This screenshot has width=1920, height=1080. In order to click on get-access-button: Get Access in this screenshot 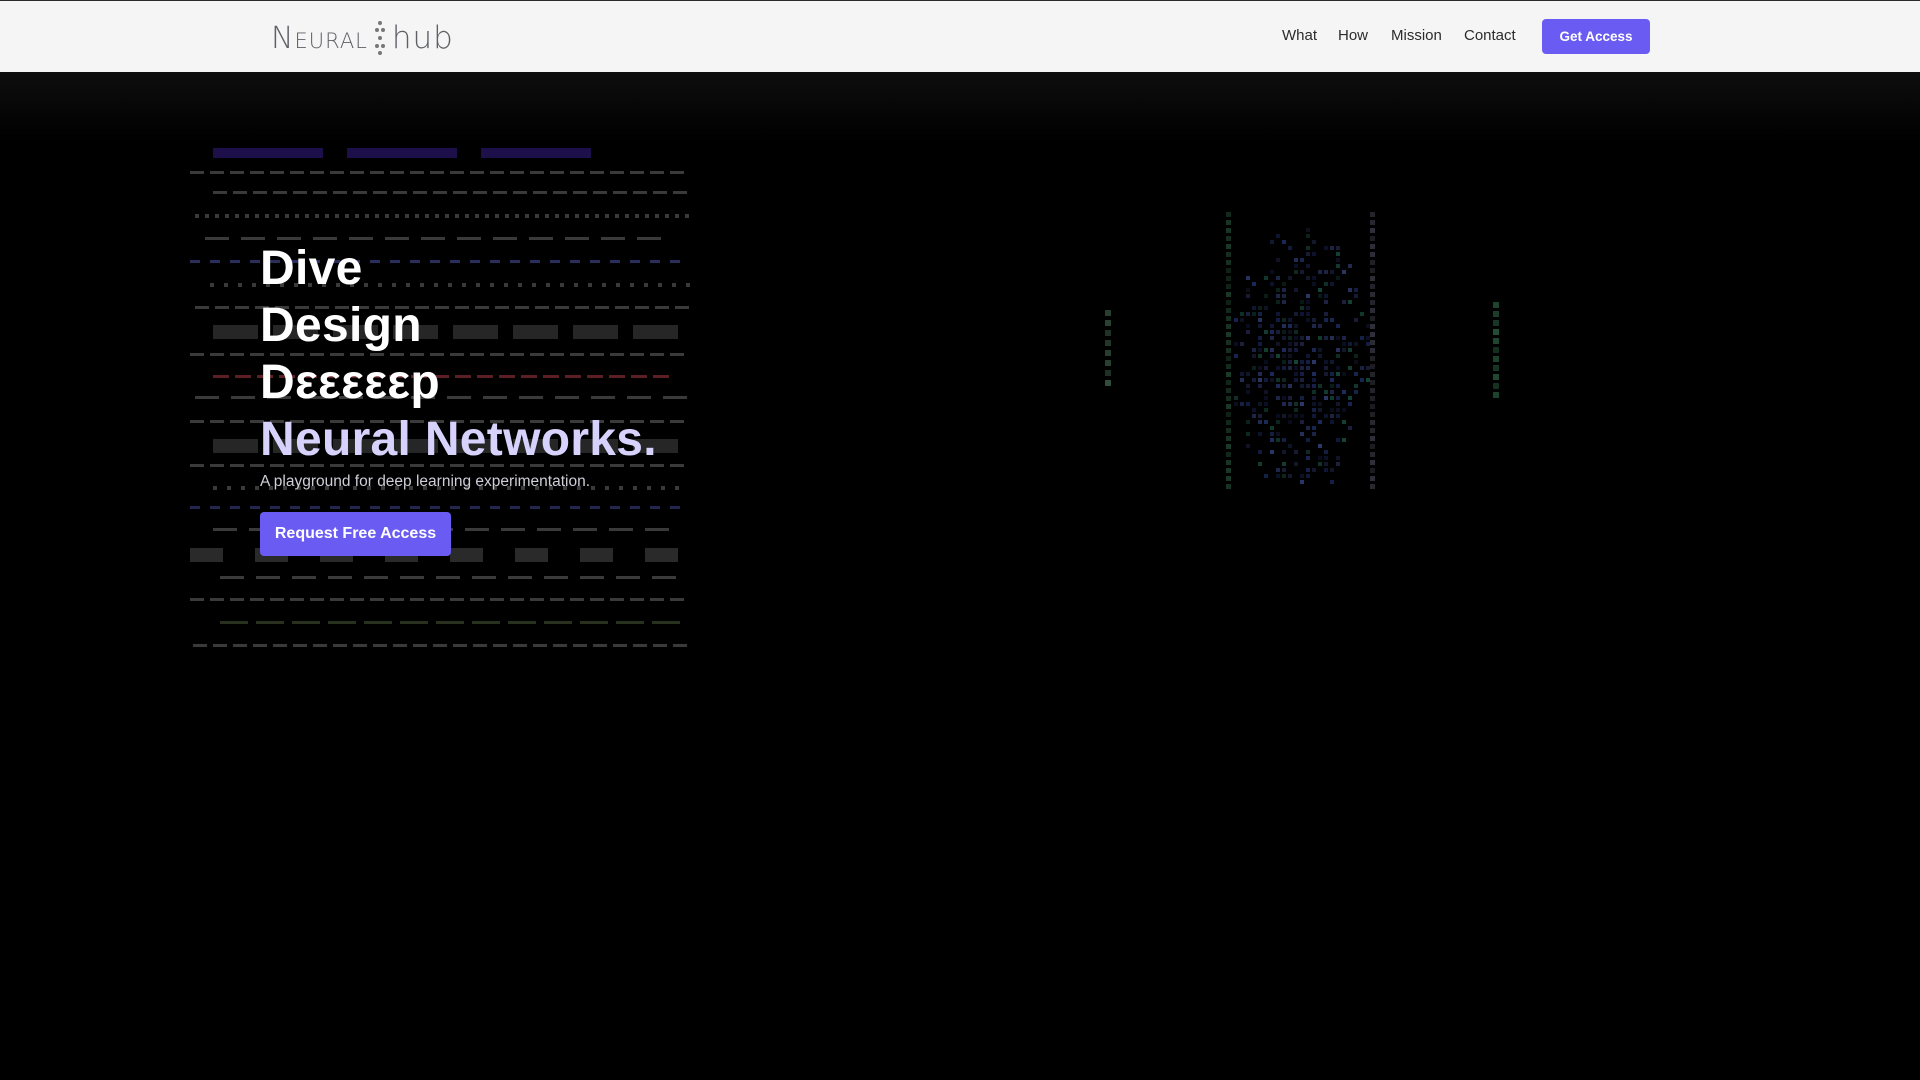, I will do `click(1596, 36)`.